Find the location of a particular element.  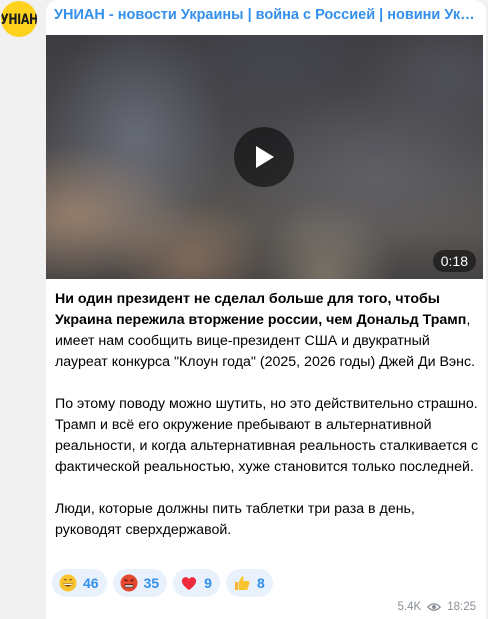

channel-logo: УНІАН is located at coordinates (19, 19).